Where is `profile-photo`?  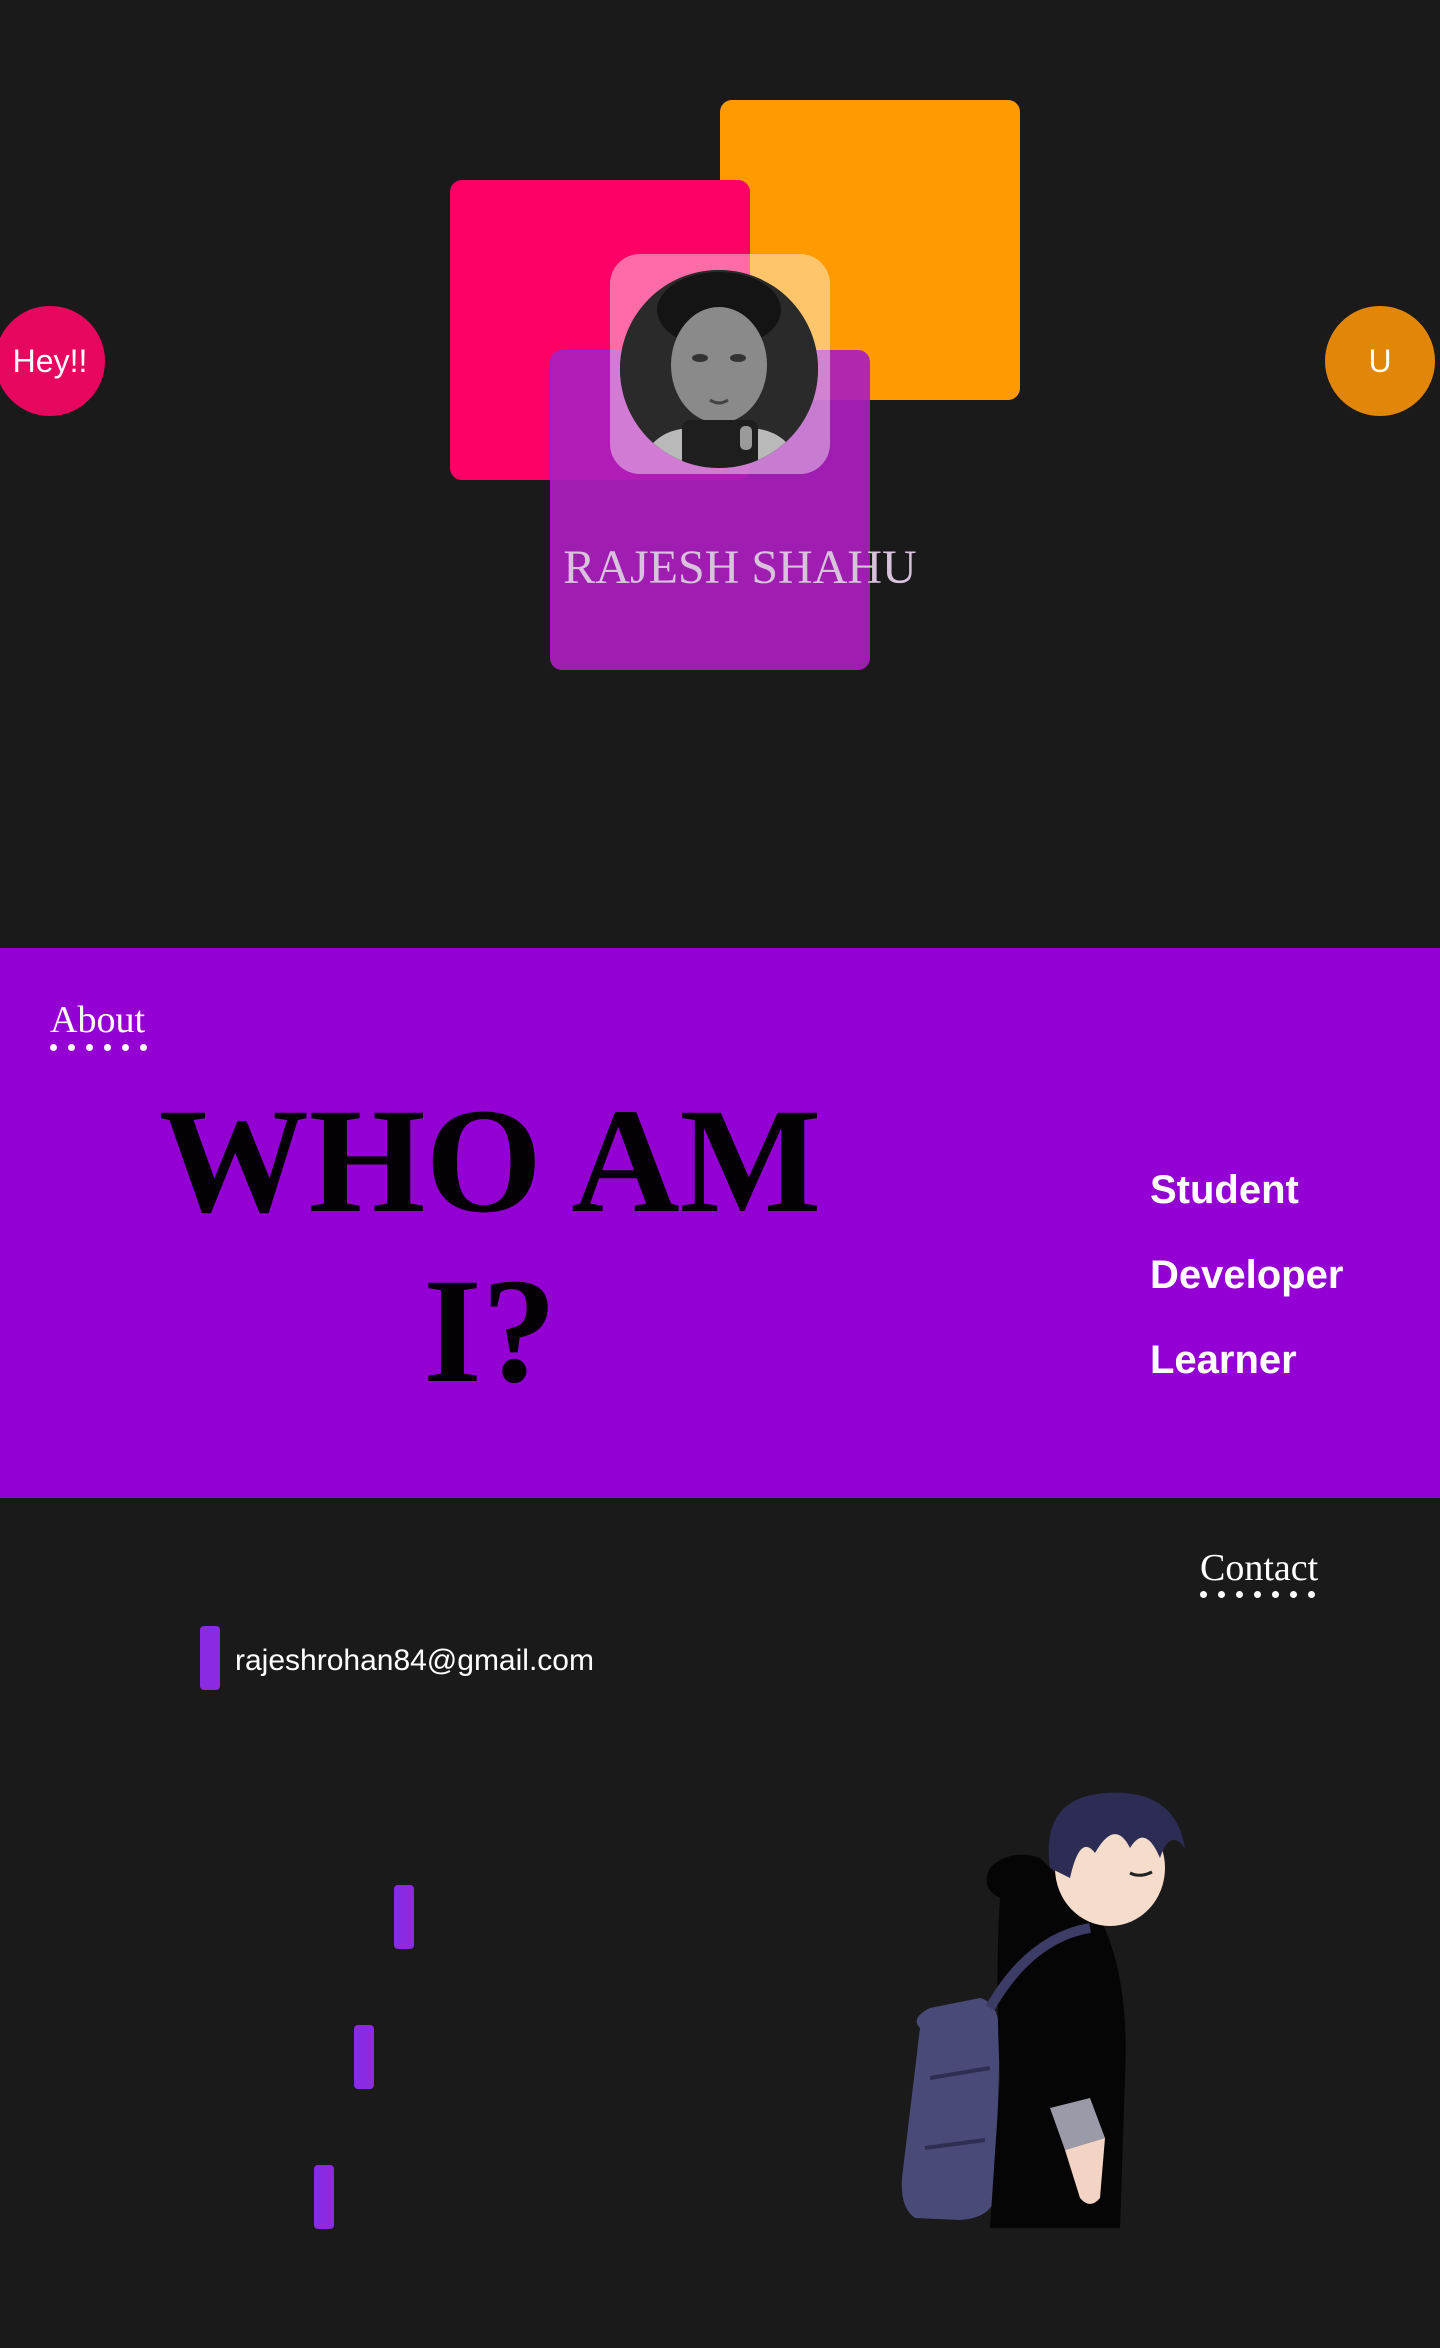
profile-photo is located at coordinates (719, 369).